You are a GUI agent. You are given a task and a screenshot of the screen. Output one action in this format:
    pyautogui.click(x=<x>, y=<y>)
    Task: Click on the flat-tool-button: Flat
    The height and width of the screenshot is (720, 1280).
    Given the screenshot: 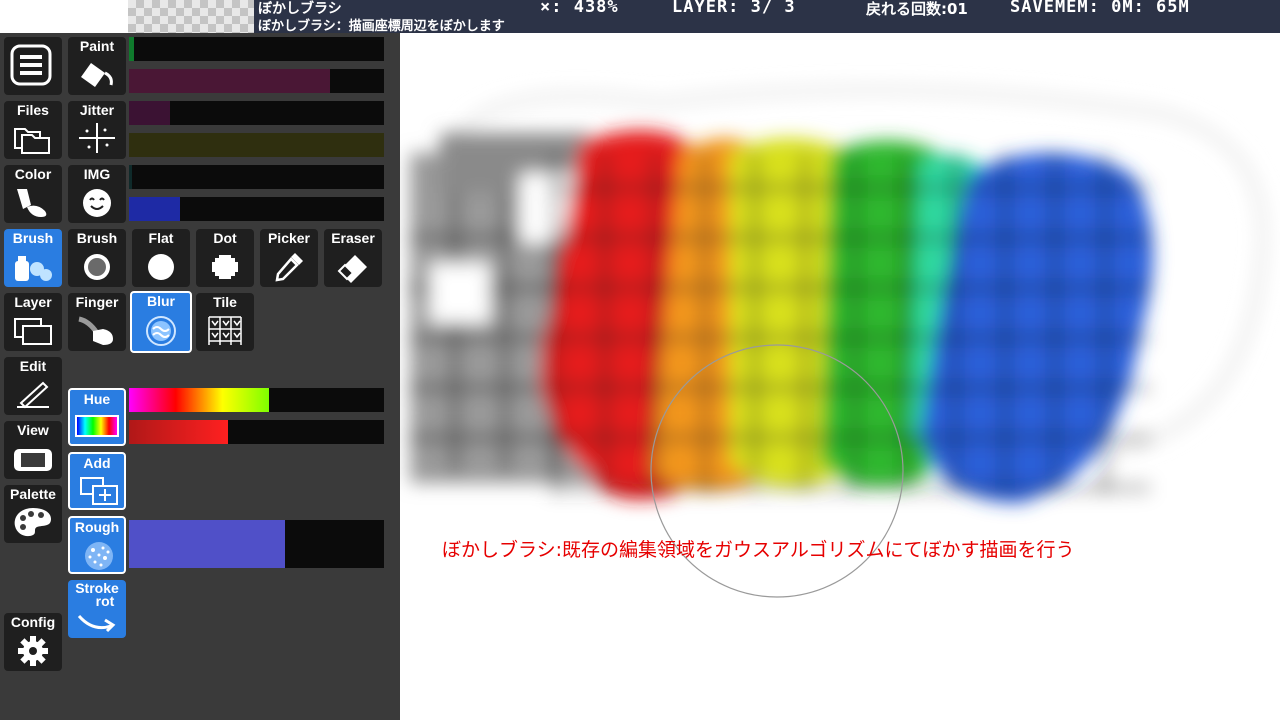 What is the action you would take?
    pyautogui.click(x=161, y=258)
    